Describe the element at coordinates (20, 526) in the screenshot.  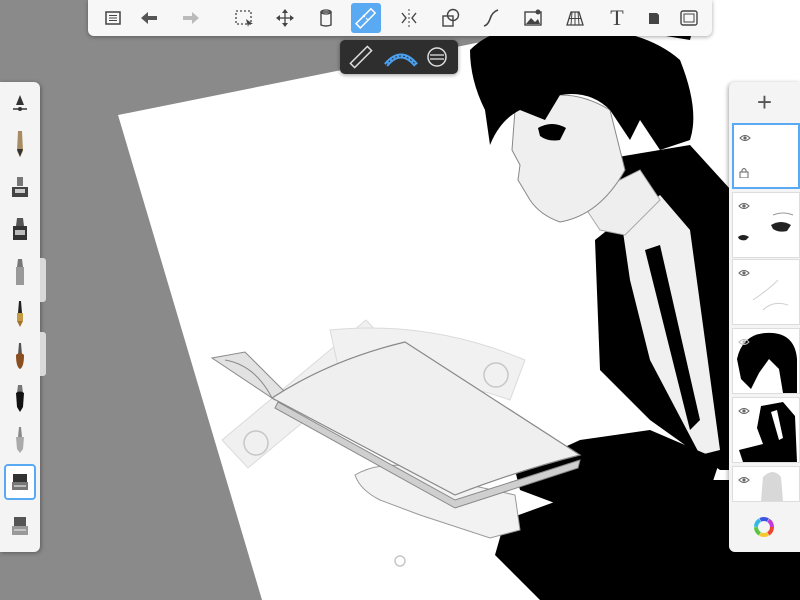
I see `hard-eraser-icon` at that location.